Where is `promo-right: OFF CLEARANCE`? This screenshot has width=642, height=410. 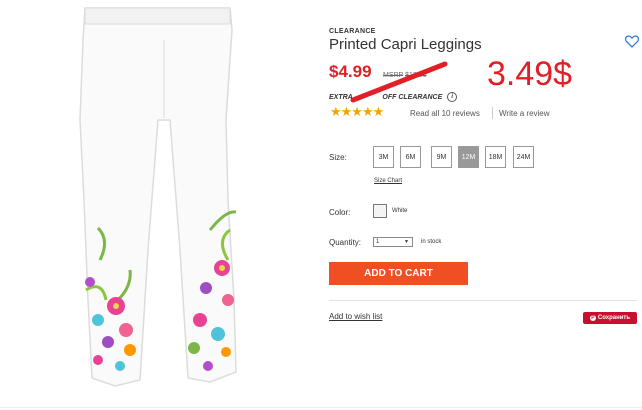
promo-right: OFF CLEARANCE is located at coordinates (412, 97).